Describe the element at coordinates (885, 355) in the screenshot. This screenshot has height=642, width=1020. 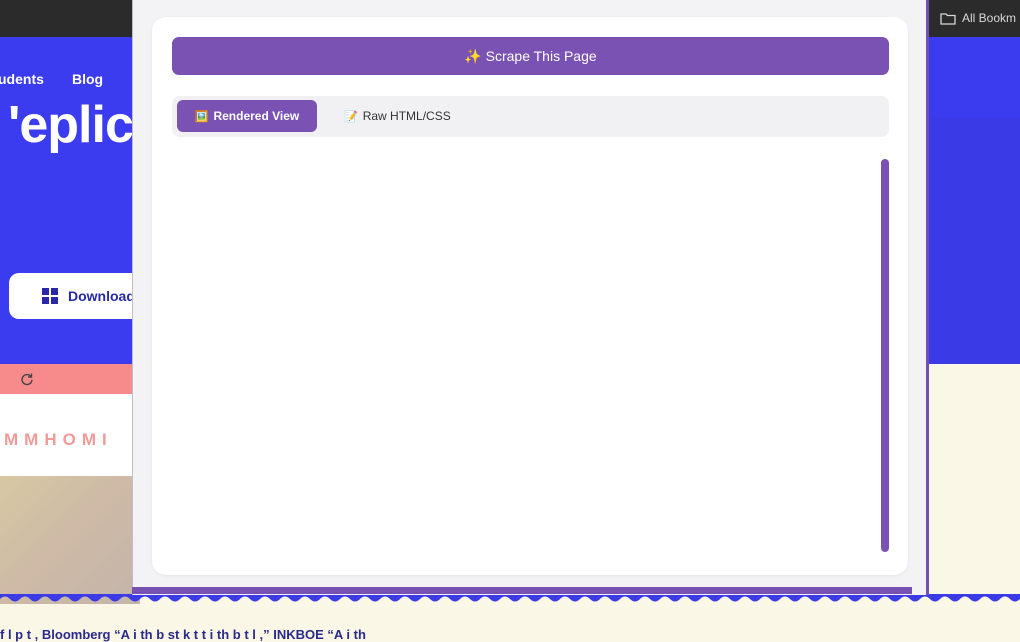
I see `content-scrollbar` at that location.